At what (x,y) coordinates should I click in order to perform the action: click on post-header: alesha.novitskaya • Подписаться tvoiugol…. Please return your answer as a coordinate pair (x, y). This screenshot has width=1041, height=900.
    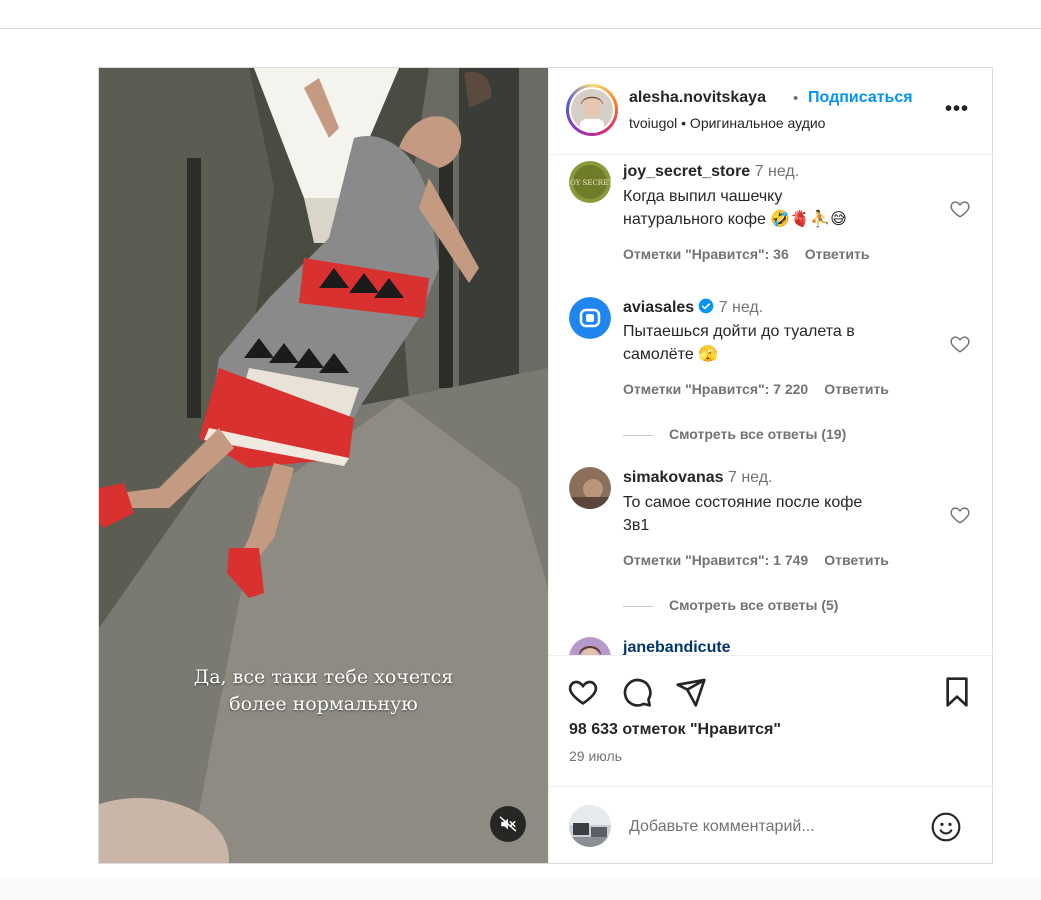
    Looking at the image, I should click on (771, 111).